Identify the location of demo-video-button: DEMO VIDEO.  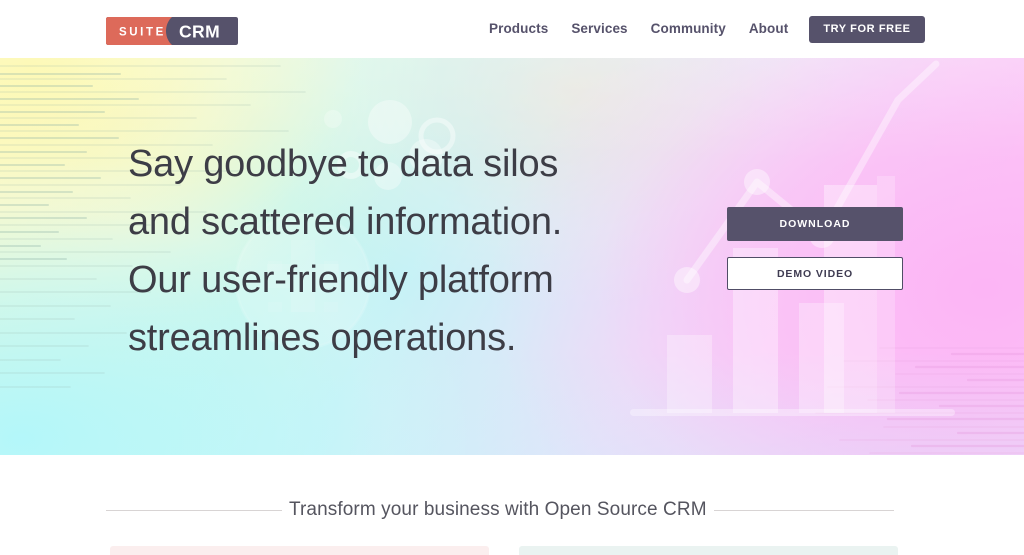
(815, 273).